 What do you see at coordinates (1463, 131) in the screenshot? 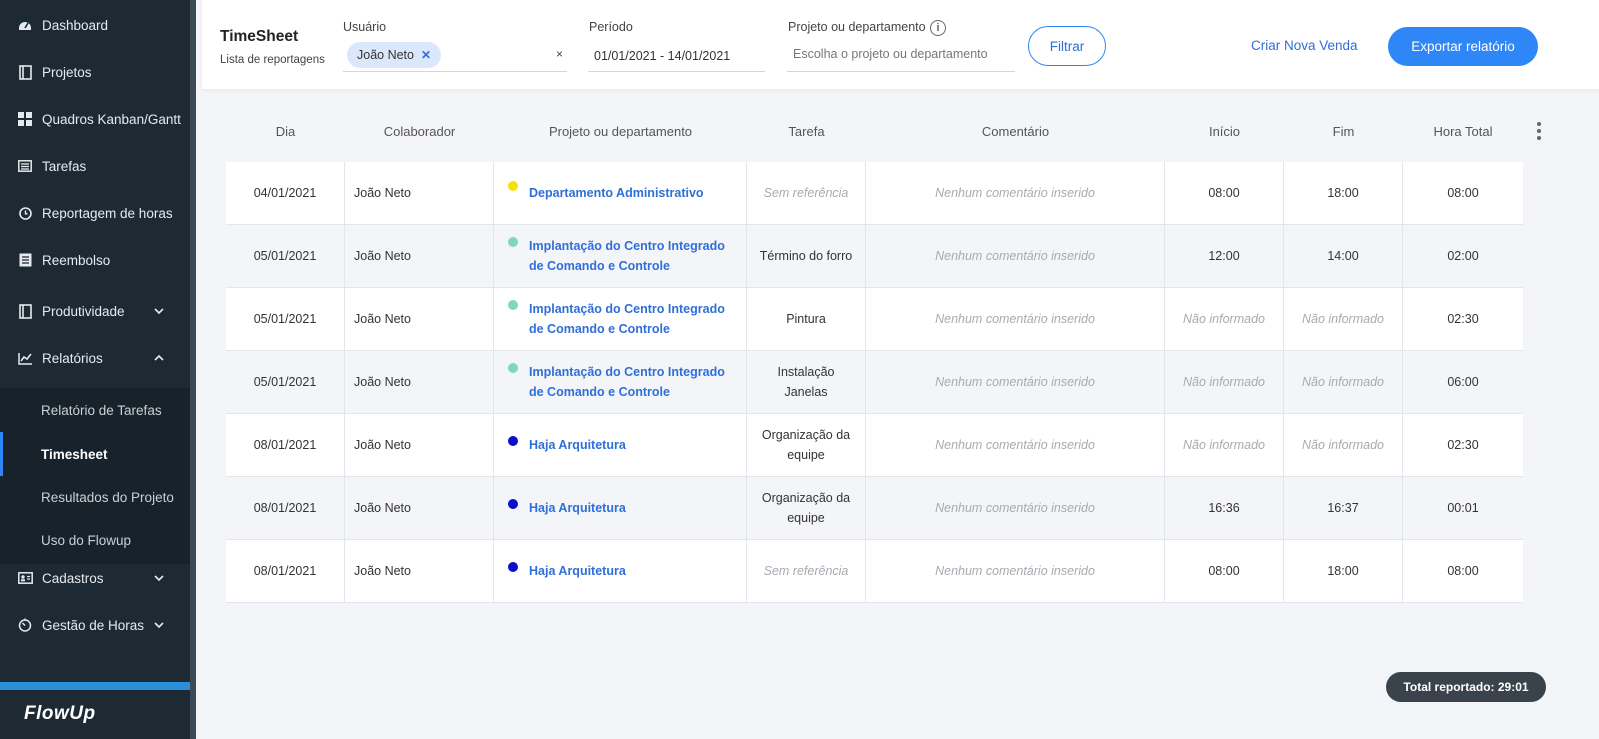
I see `column-header-hora-total: Hora Total` at bounding box center [1463, 131].